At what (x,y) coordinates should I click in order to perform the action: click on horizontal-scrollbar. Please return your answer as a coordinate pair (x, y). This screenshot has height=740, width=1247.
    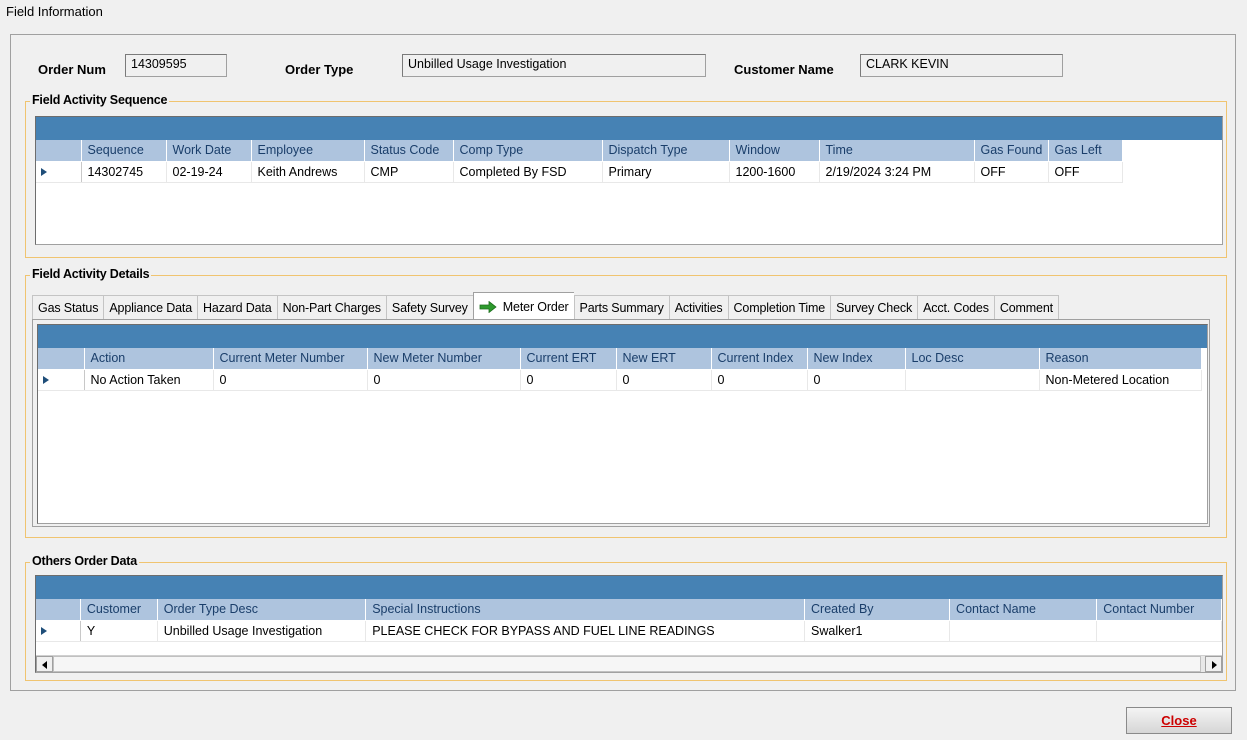
    Looking at the image, I should click on (629, 663).